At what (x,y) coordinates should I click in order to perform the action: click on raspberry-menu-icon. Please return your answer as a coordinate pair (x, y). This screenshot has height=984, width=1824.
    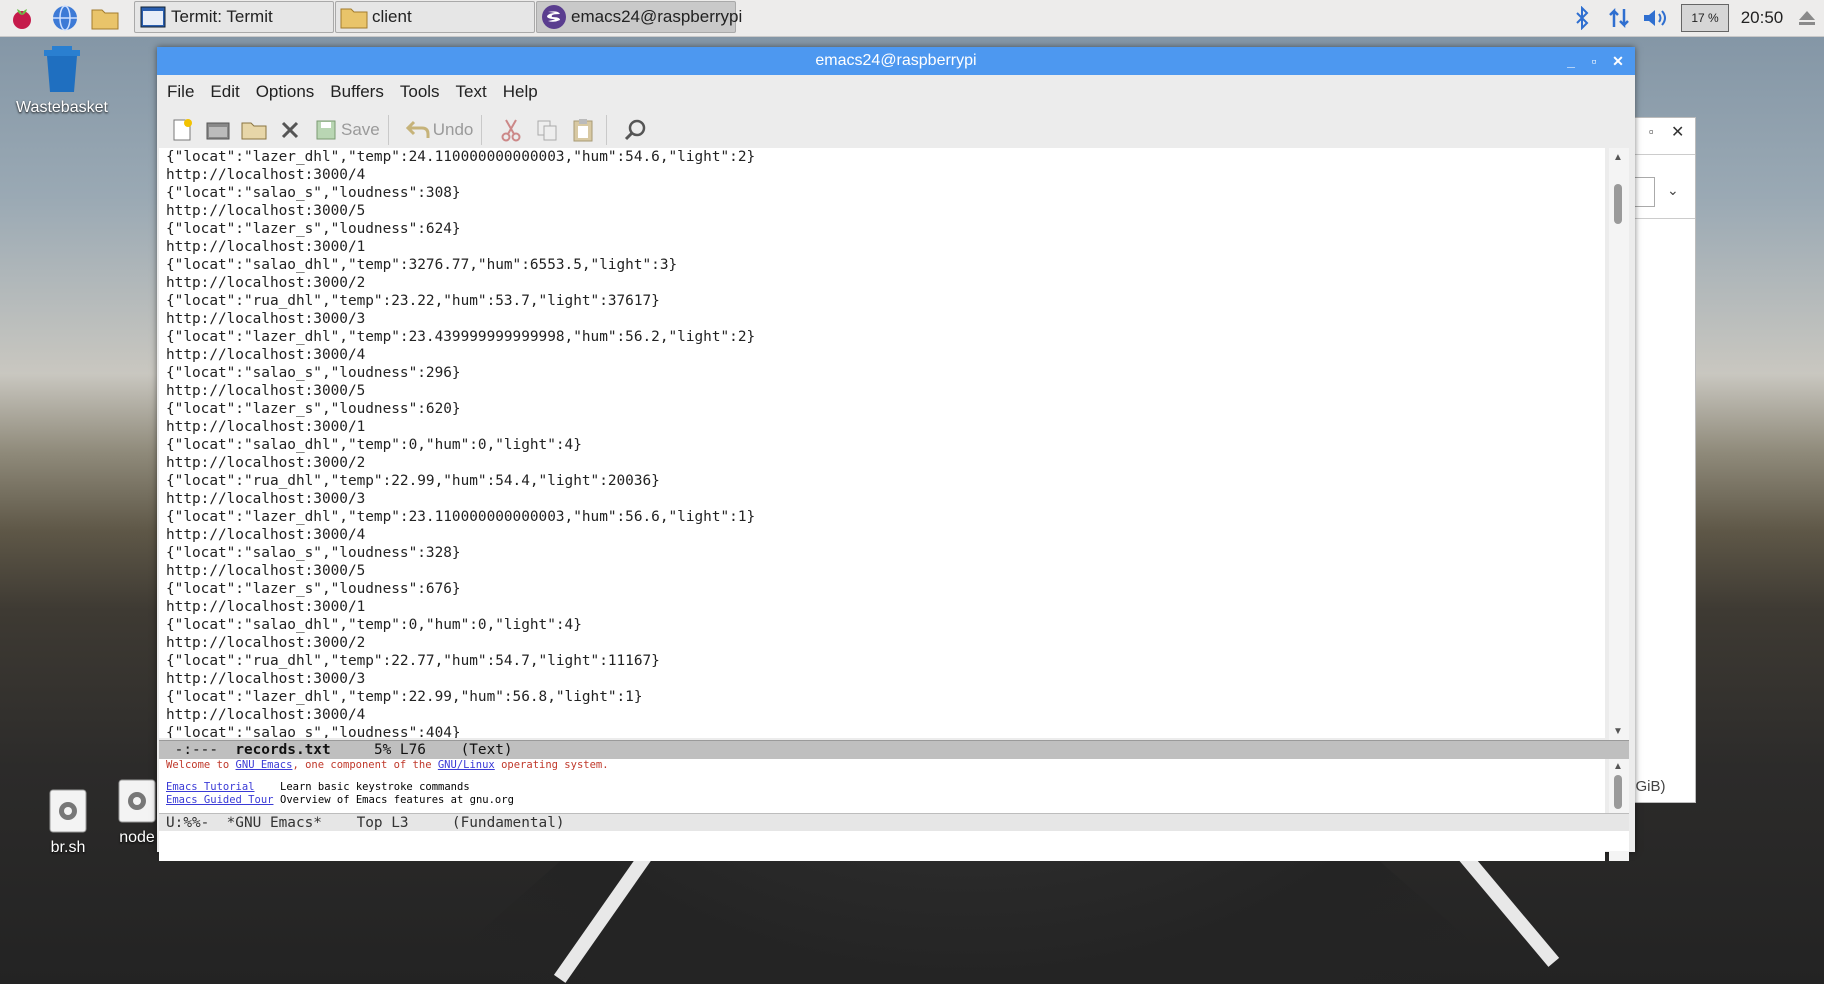
    Looking at the image, I should click on (22, 18).